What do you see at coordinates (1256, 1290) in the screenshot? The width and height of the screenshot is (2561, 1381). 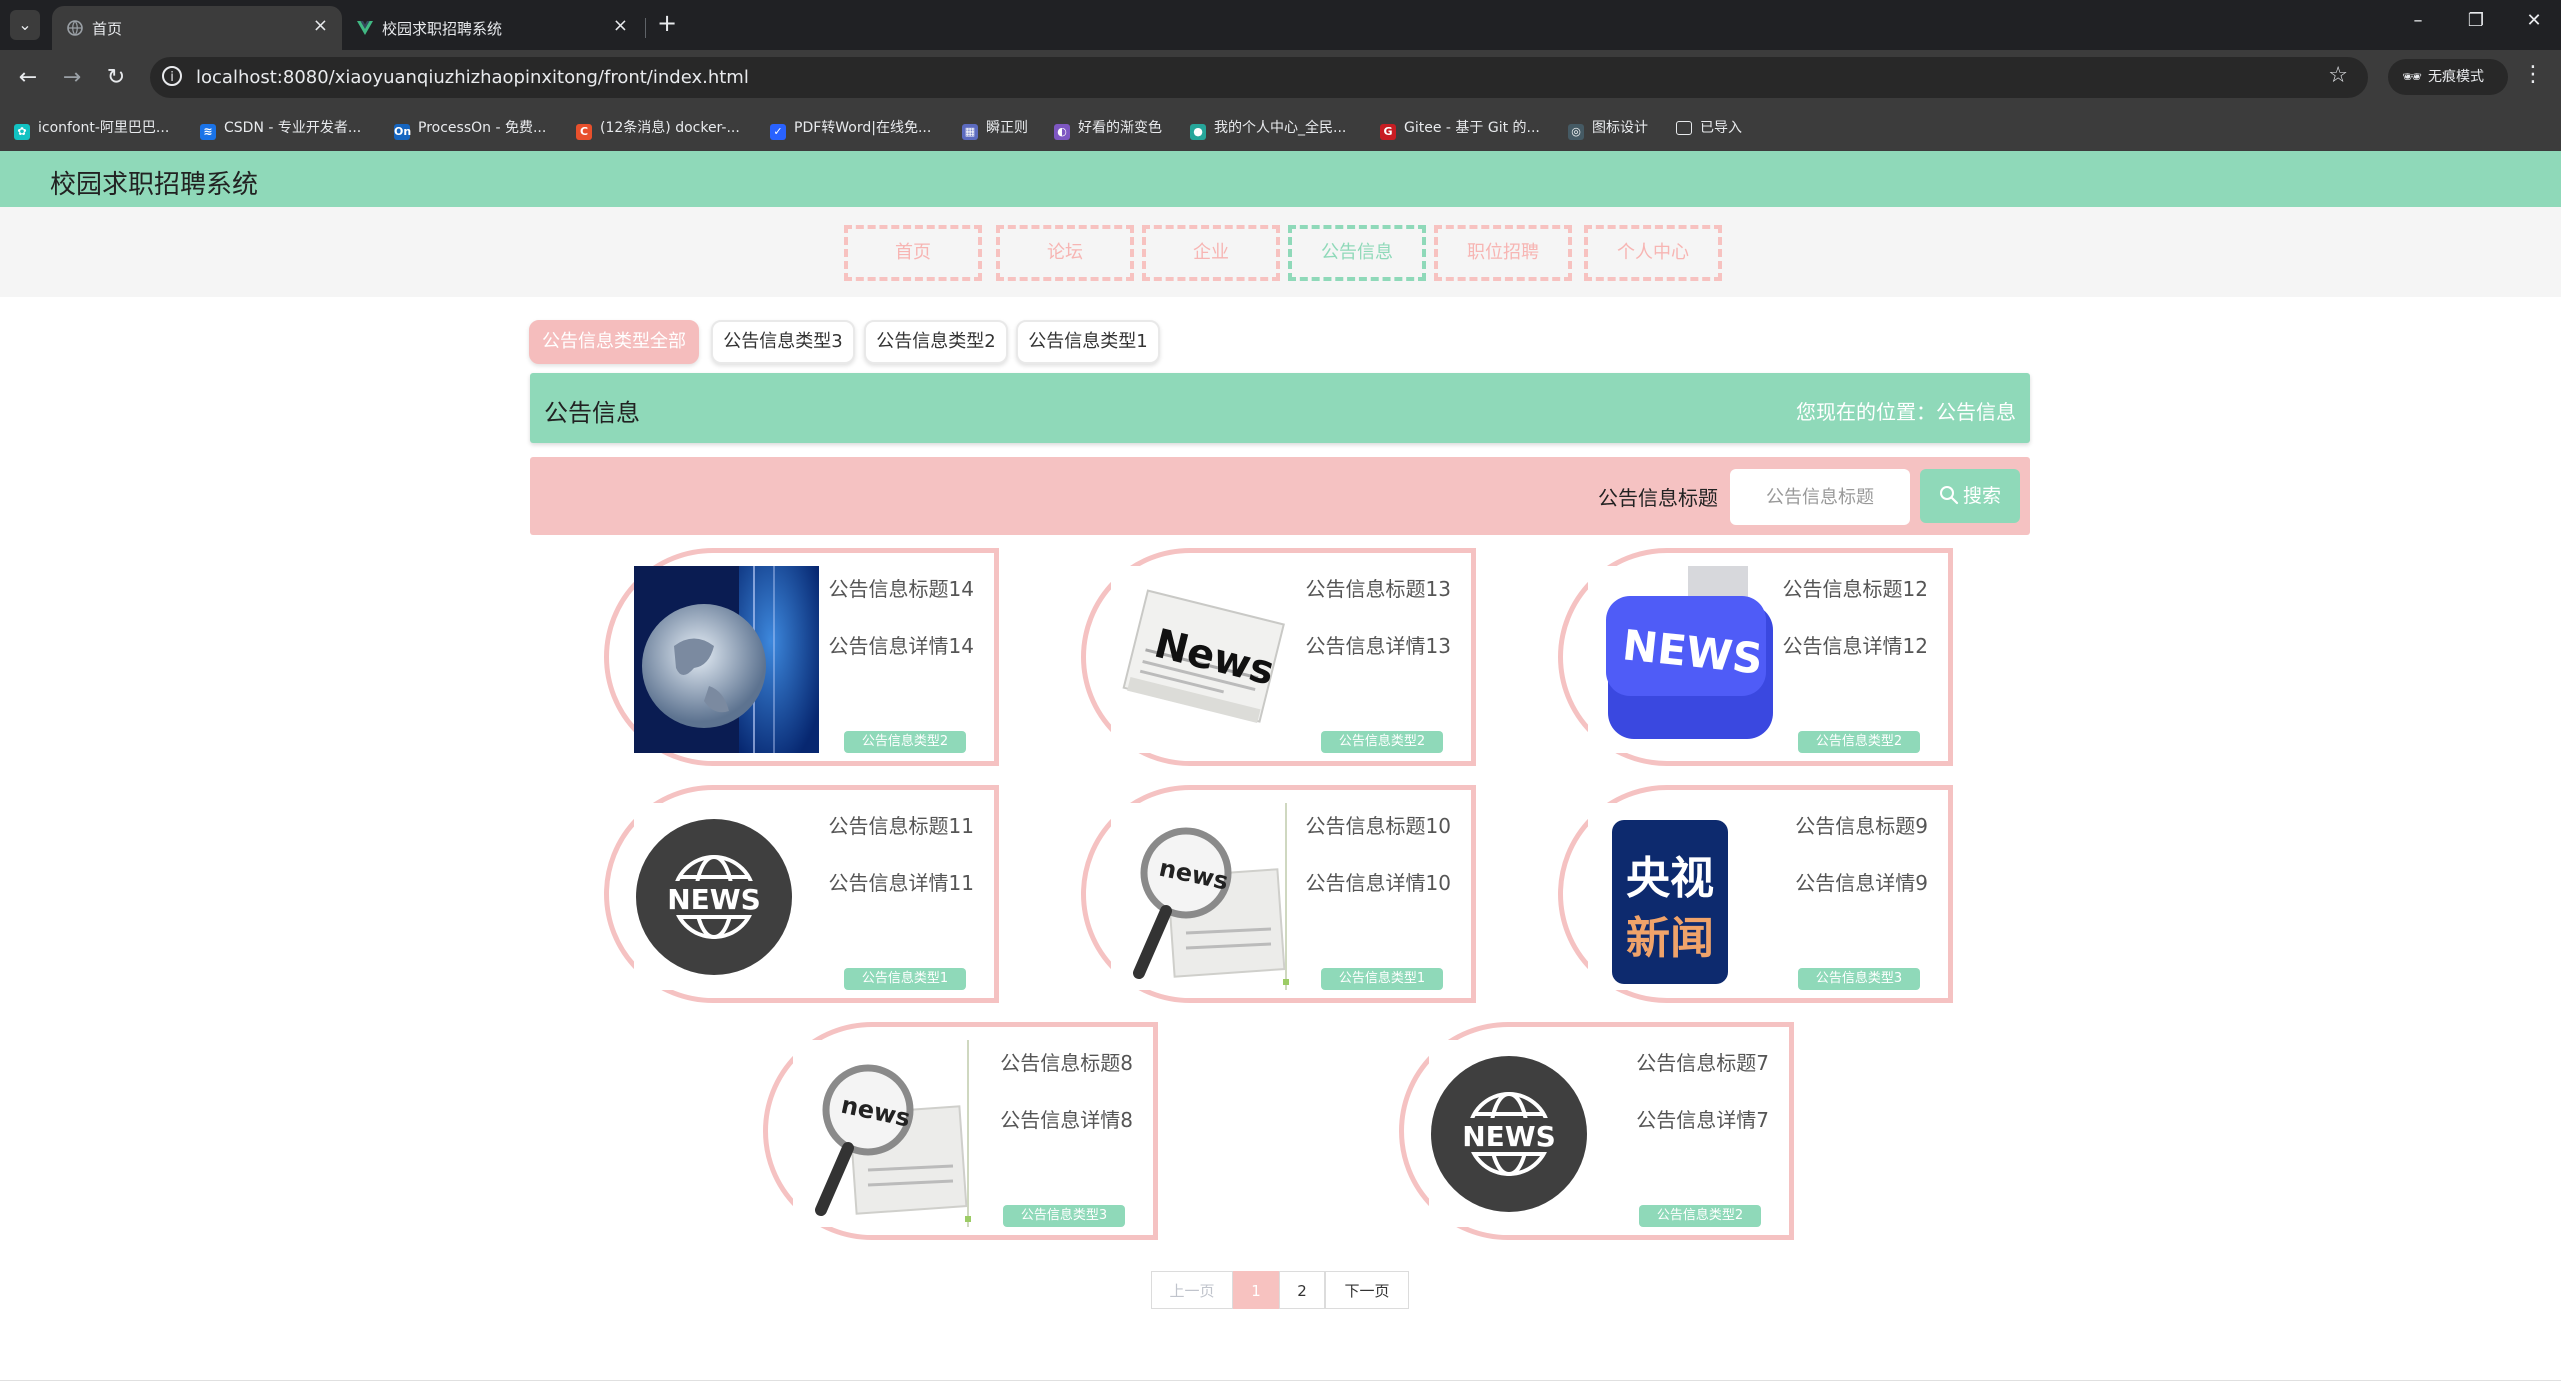 I see `pagination-page-1: 1` at bounding box center [1256, 1290].